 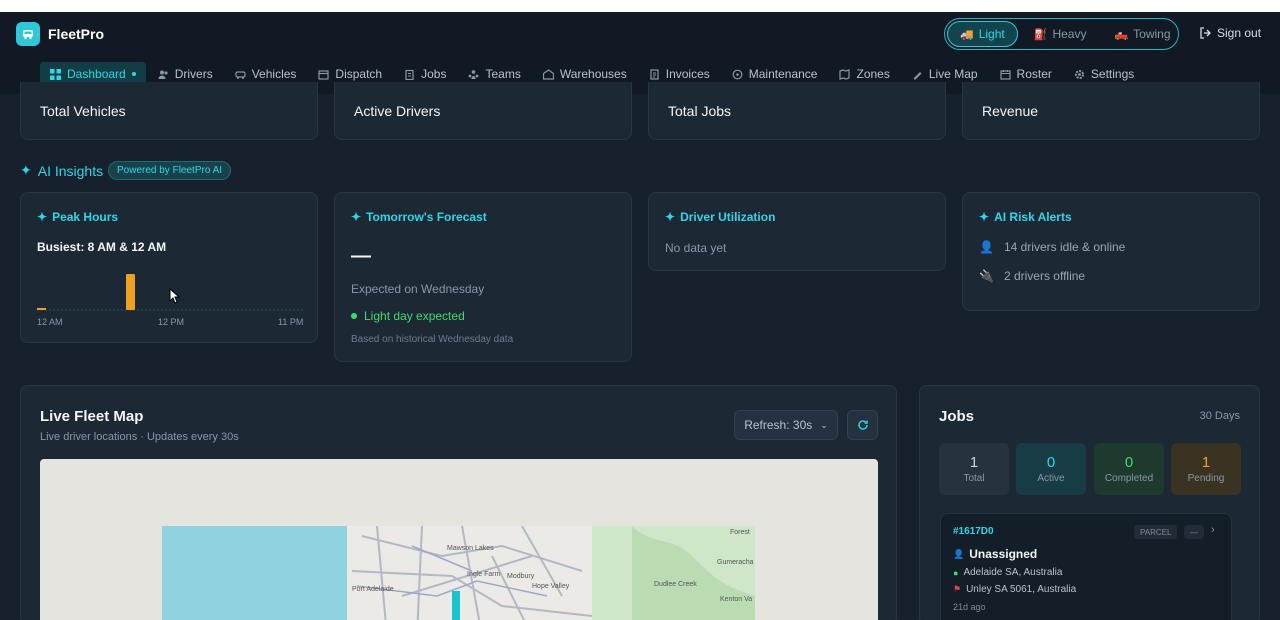 What do you see at coordinates (548, 74) in the screenshot?
I see `warehouse-icon` at bounding box center [548, 74].